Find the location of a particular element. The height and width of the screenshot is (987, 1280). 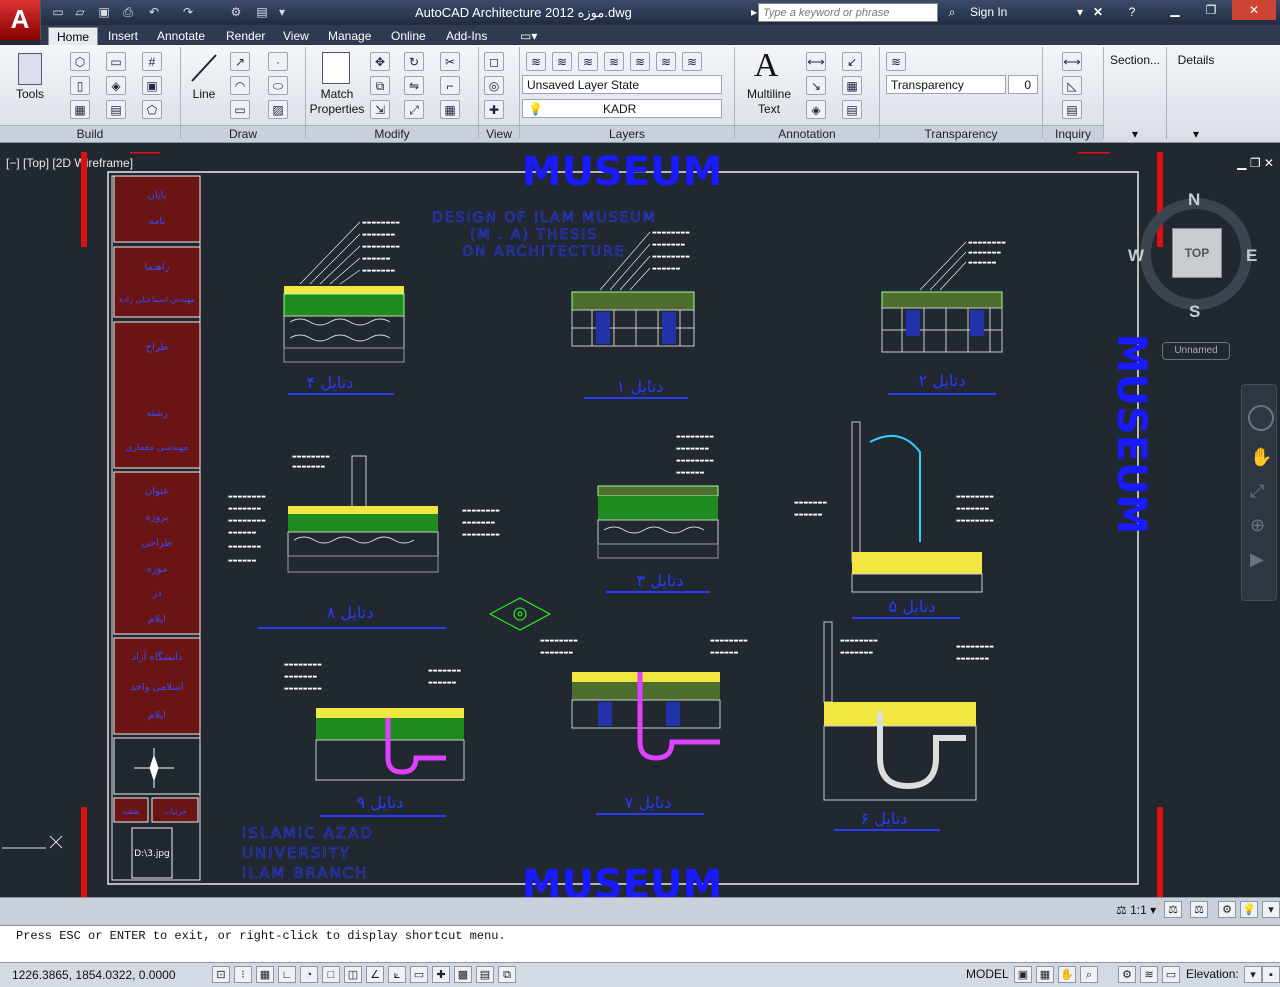

workspace-switch-icon: ⚙ is located at coordinates (1227, 909).